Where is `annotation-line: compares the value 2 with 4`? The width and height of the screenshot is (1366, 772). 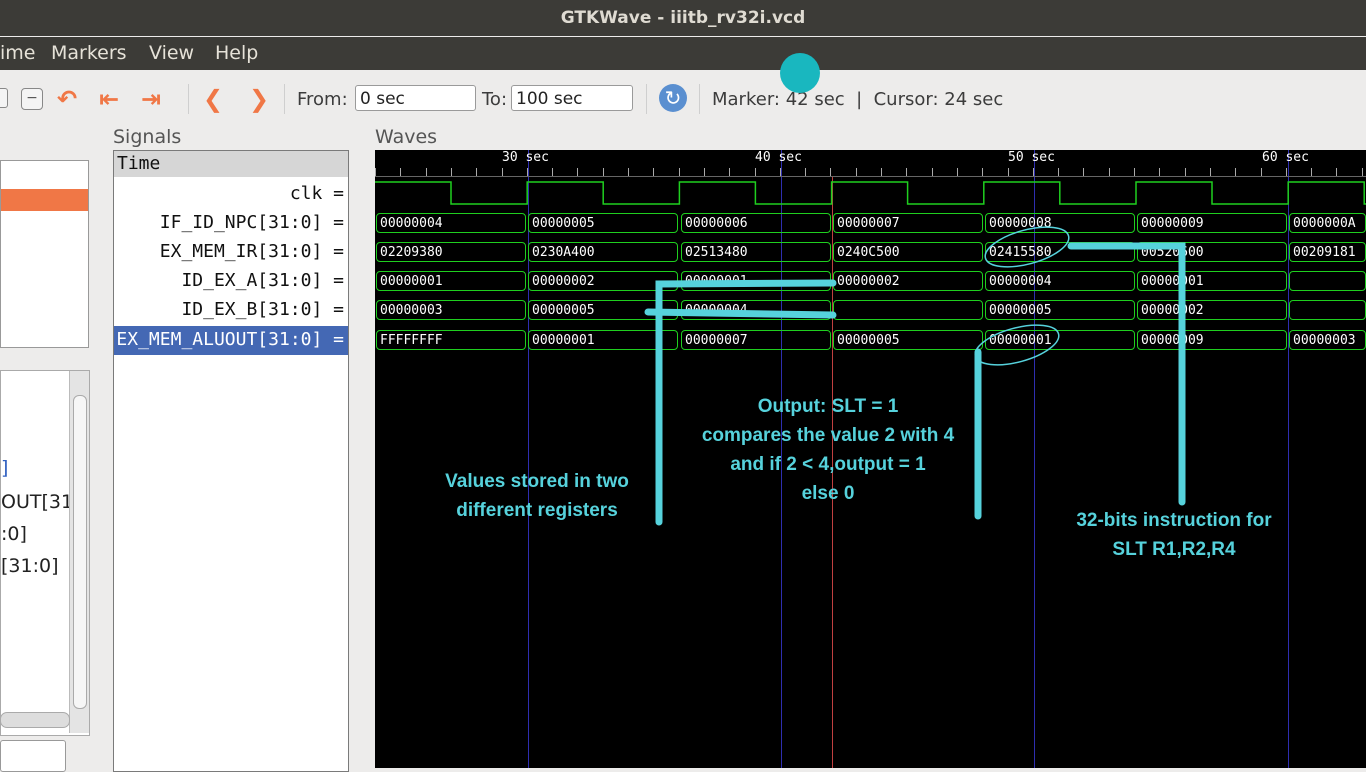
annotation-line: compares the value 2 with 4 is located at coordinates (828, 435).